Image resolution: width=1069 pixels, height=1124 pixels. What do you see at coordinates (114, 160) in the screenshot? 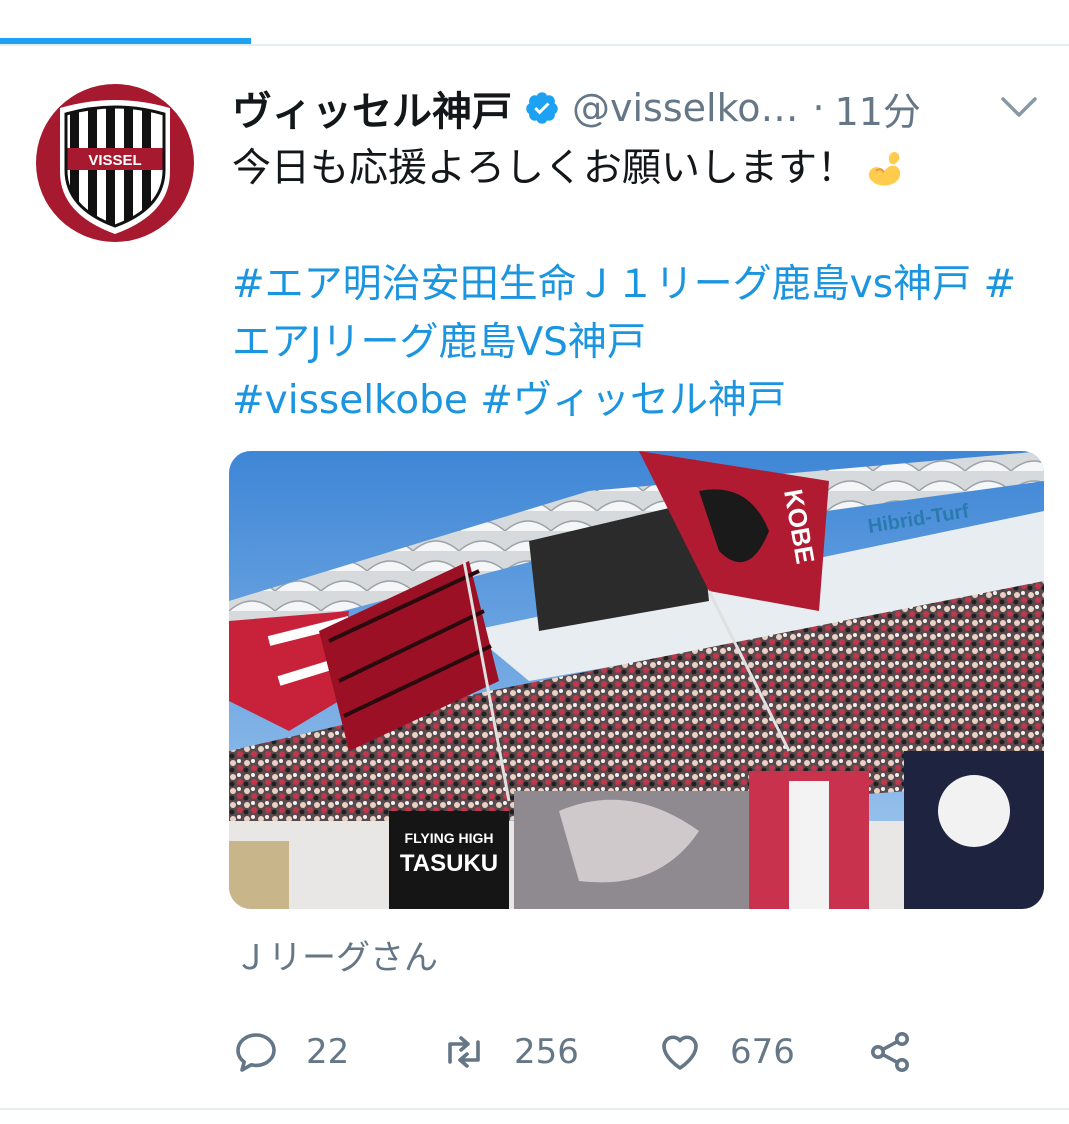
I see `svg-text: VISSEL` at bounding box center [114, 160].